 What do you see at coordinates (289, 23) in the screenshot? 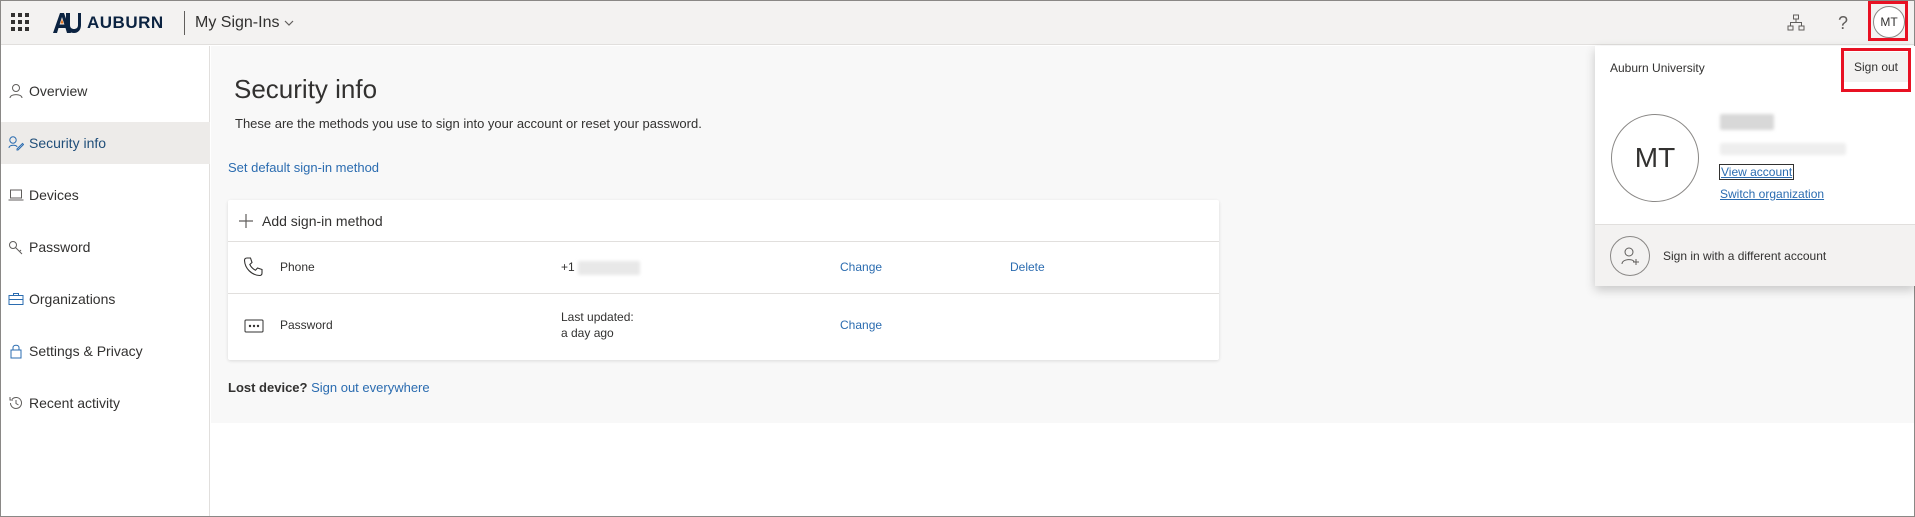
I see `chevron-down-icon` at bounding box center [289, 23].